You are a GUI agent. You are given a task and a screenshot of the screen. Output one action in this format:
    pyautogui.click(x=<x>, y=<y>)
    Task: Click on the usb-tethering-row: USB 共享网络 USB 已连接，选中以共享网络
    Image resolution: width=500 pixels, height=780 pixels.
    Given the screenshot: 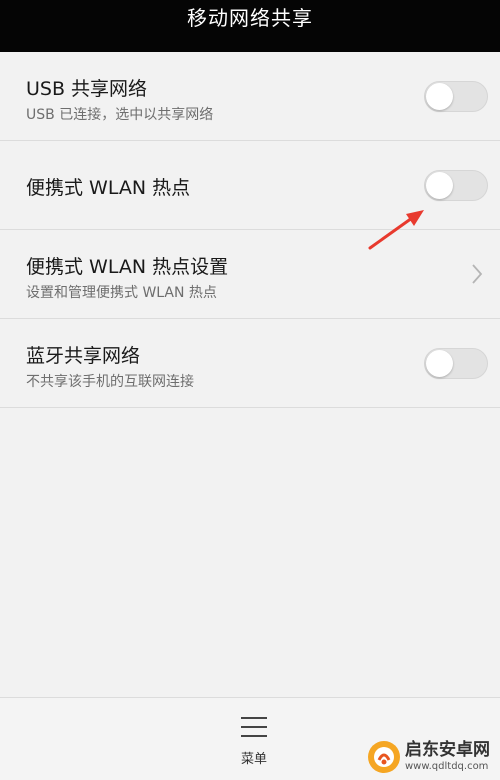 What is the action you would take?
    pyautogui.click(x=250, y=96)
    